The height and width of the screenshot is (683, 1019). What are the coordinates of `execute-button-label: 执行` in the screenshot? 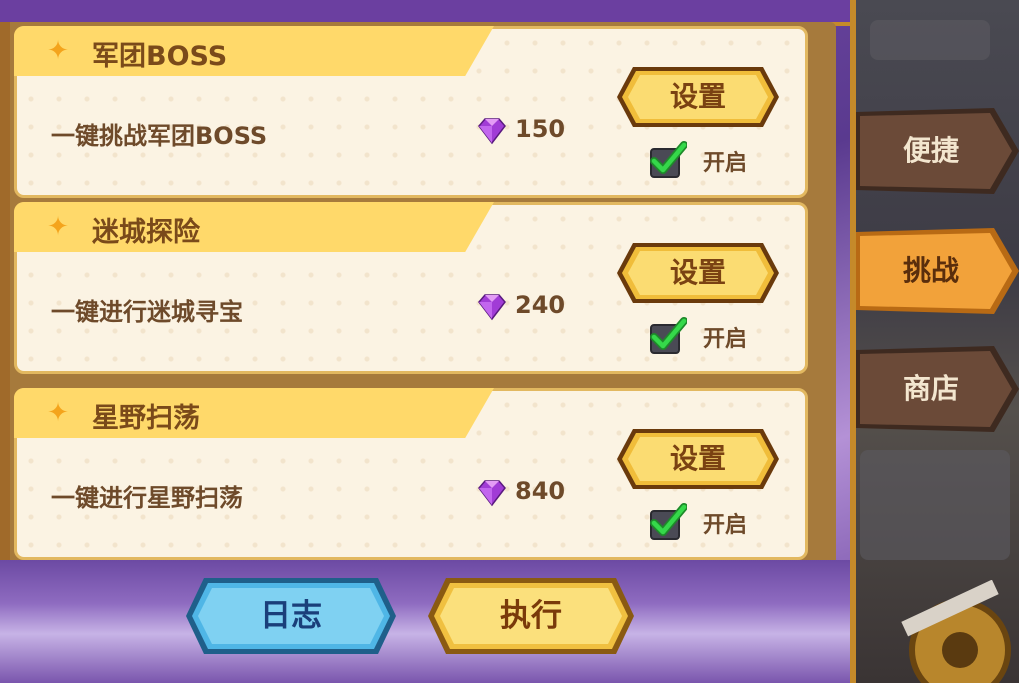 It's located at (531, 616).